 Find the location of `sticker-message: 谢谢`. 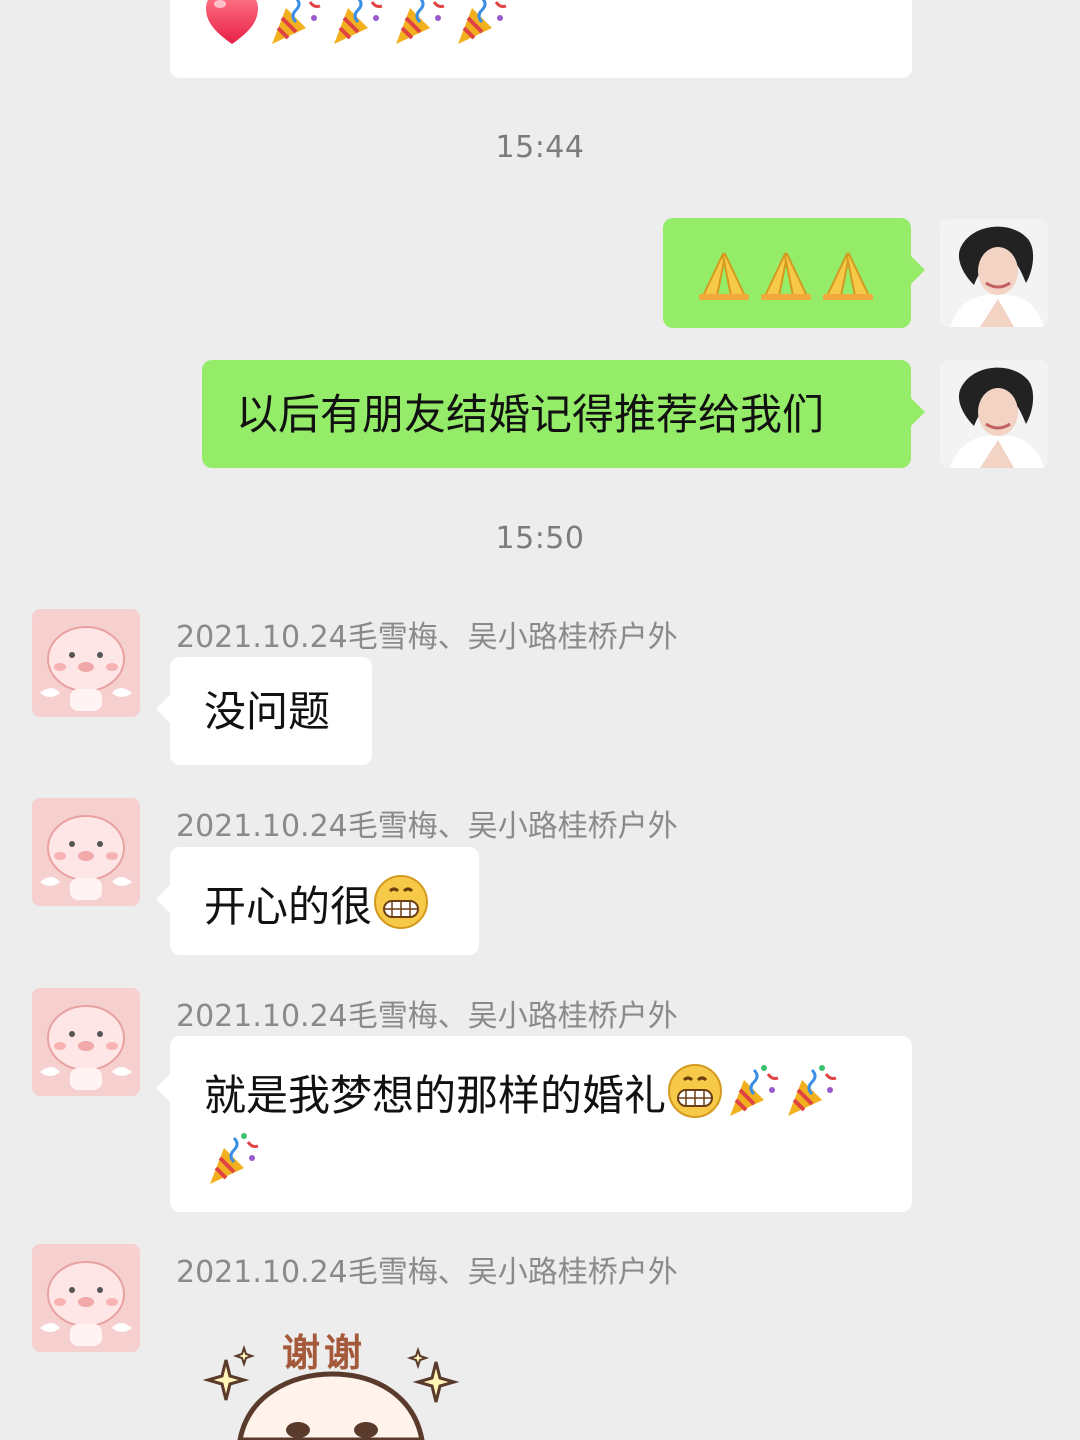

sticker-message: 谢谢 is located at coordinates (335, 1376).